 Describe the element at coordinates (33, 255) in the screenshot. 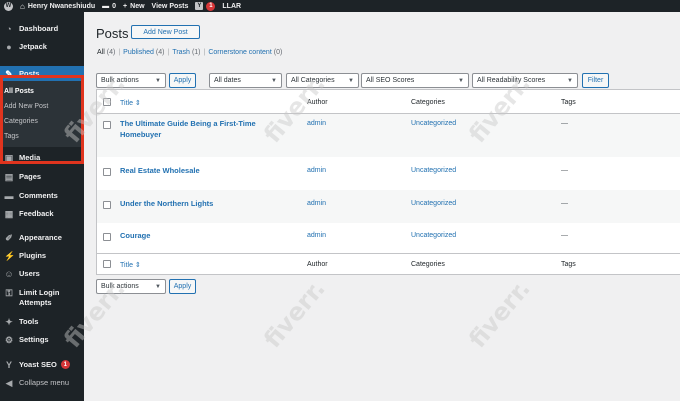

I see `sidebar-item-label: Plugins` at that location.